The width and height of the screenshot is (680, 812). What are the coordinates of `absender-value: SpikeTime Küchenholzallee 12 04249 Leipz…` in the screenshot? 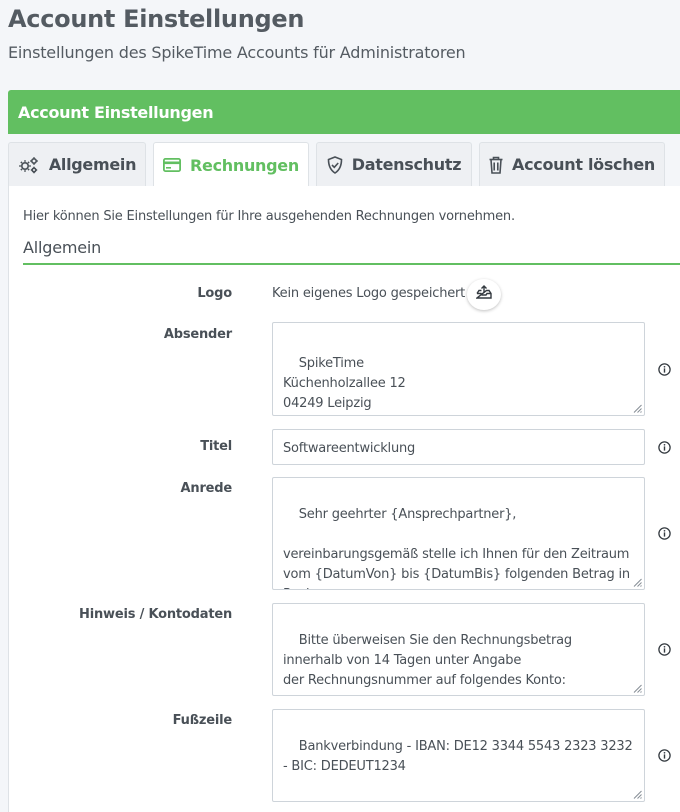 It's located at (344, 383).